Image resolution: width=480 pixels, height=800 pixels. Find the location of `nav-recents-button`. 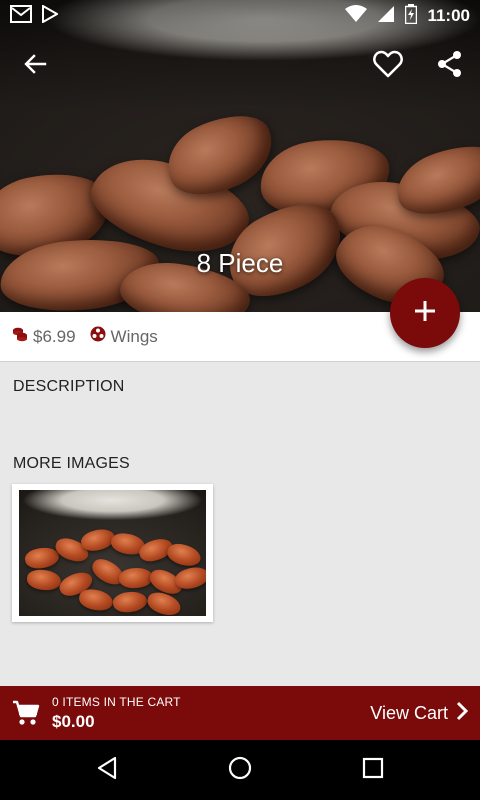

nav-recents-button is located at coordinates (373, 770).